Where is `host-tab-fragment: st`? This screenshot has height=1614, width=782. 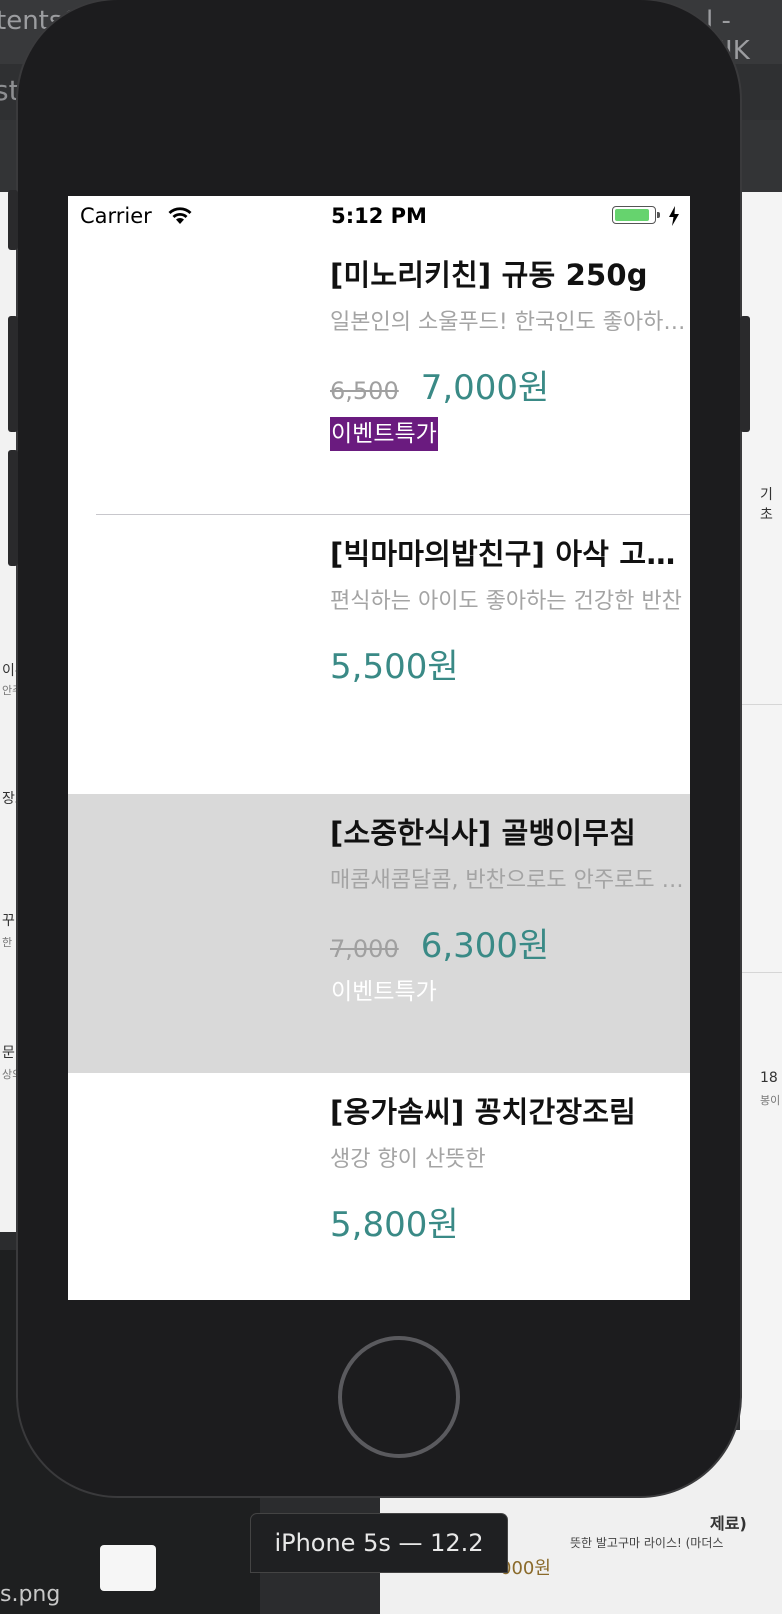 host-tab-fragment: st is located at coordinates (10, 90).